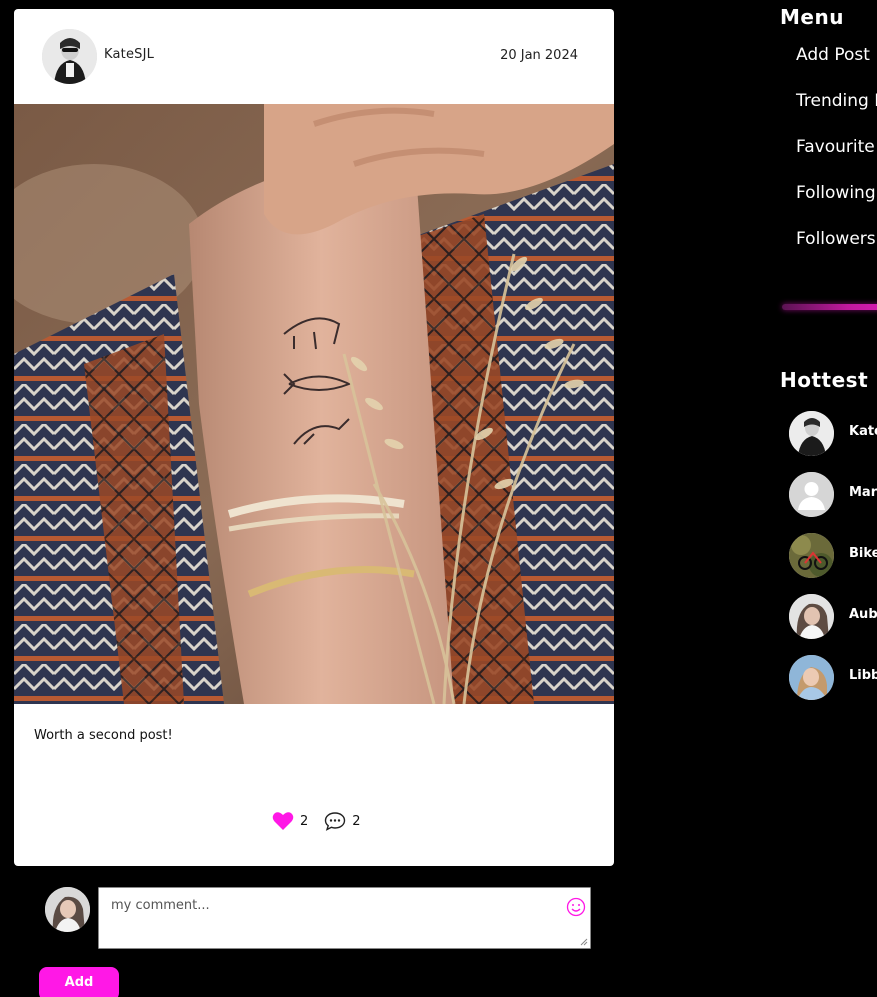 This screenshot has width=877, height=997. What do you see at coordinates (283, 821) in the screenshot?
I see `heart-icon` at bounding box center [283, 821].